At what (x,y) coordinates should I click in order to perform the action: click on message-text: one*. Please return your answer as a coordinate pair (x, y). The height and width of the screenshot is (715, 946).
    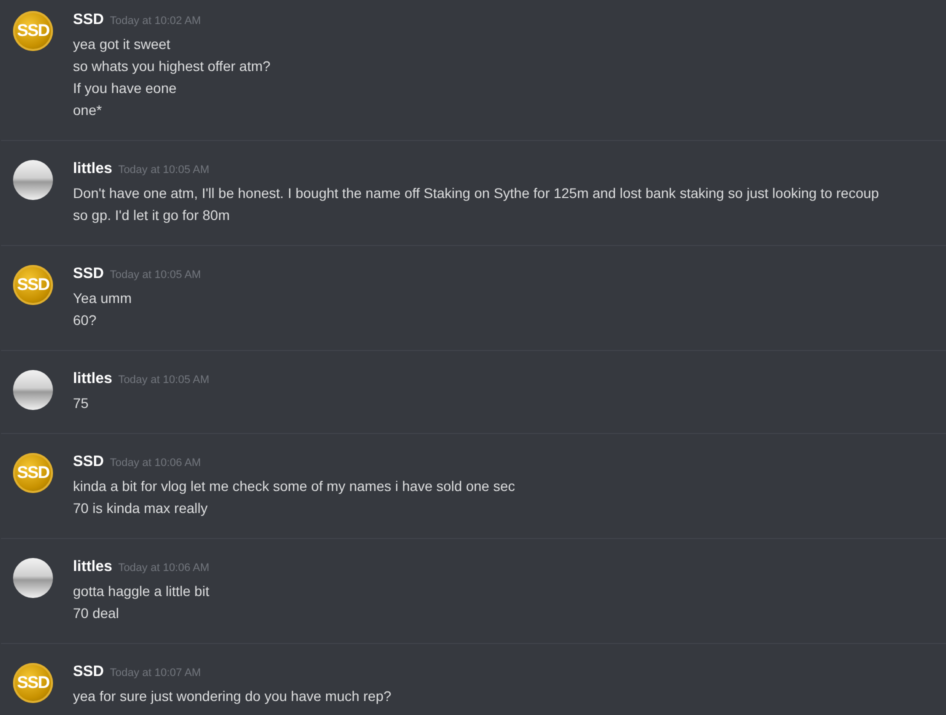
    Looking at the image, I should click on (88, 110).